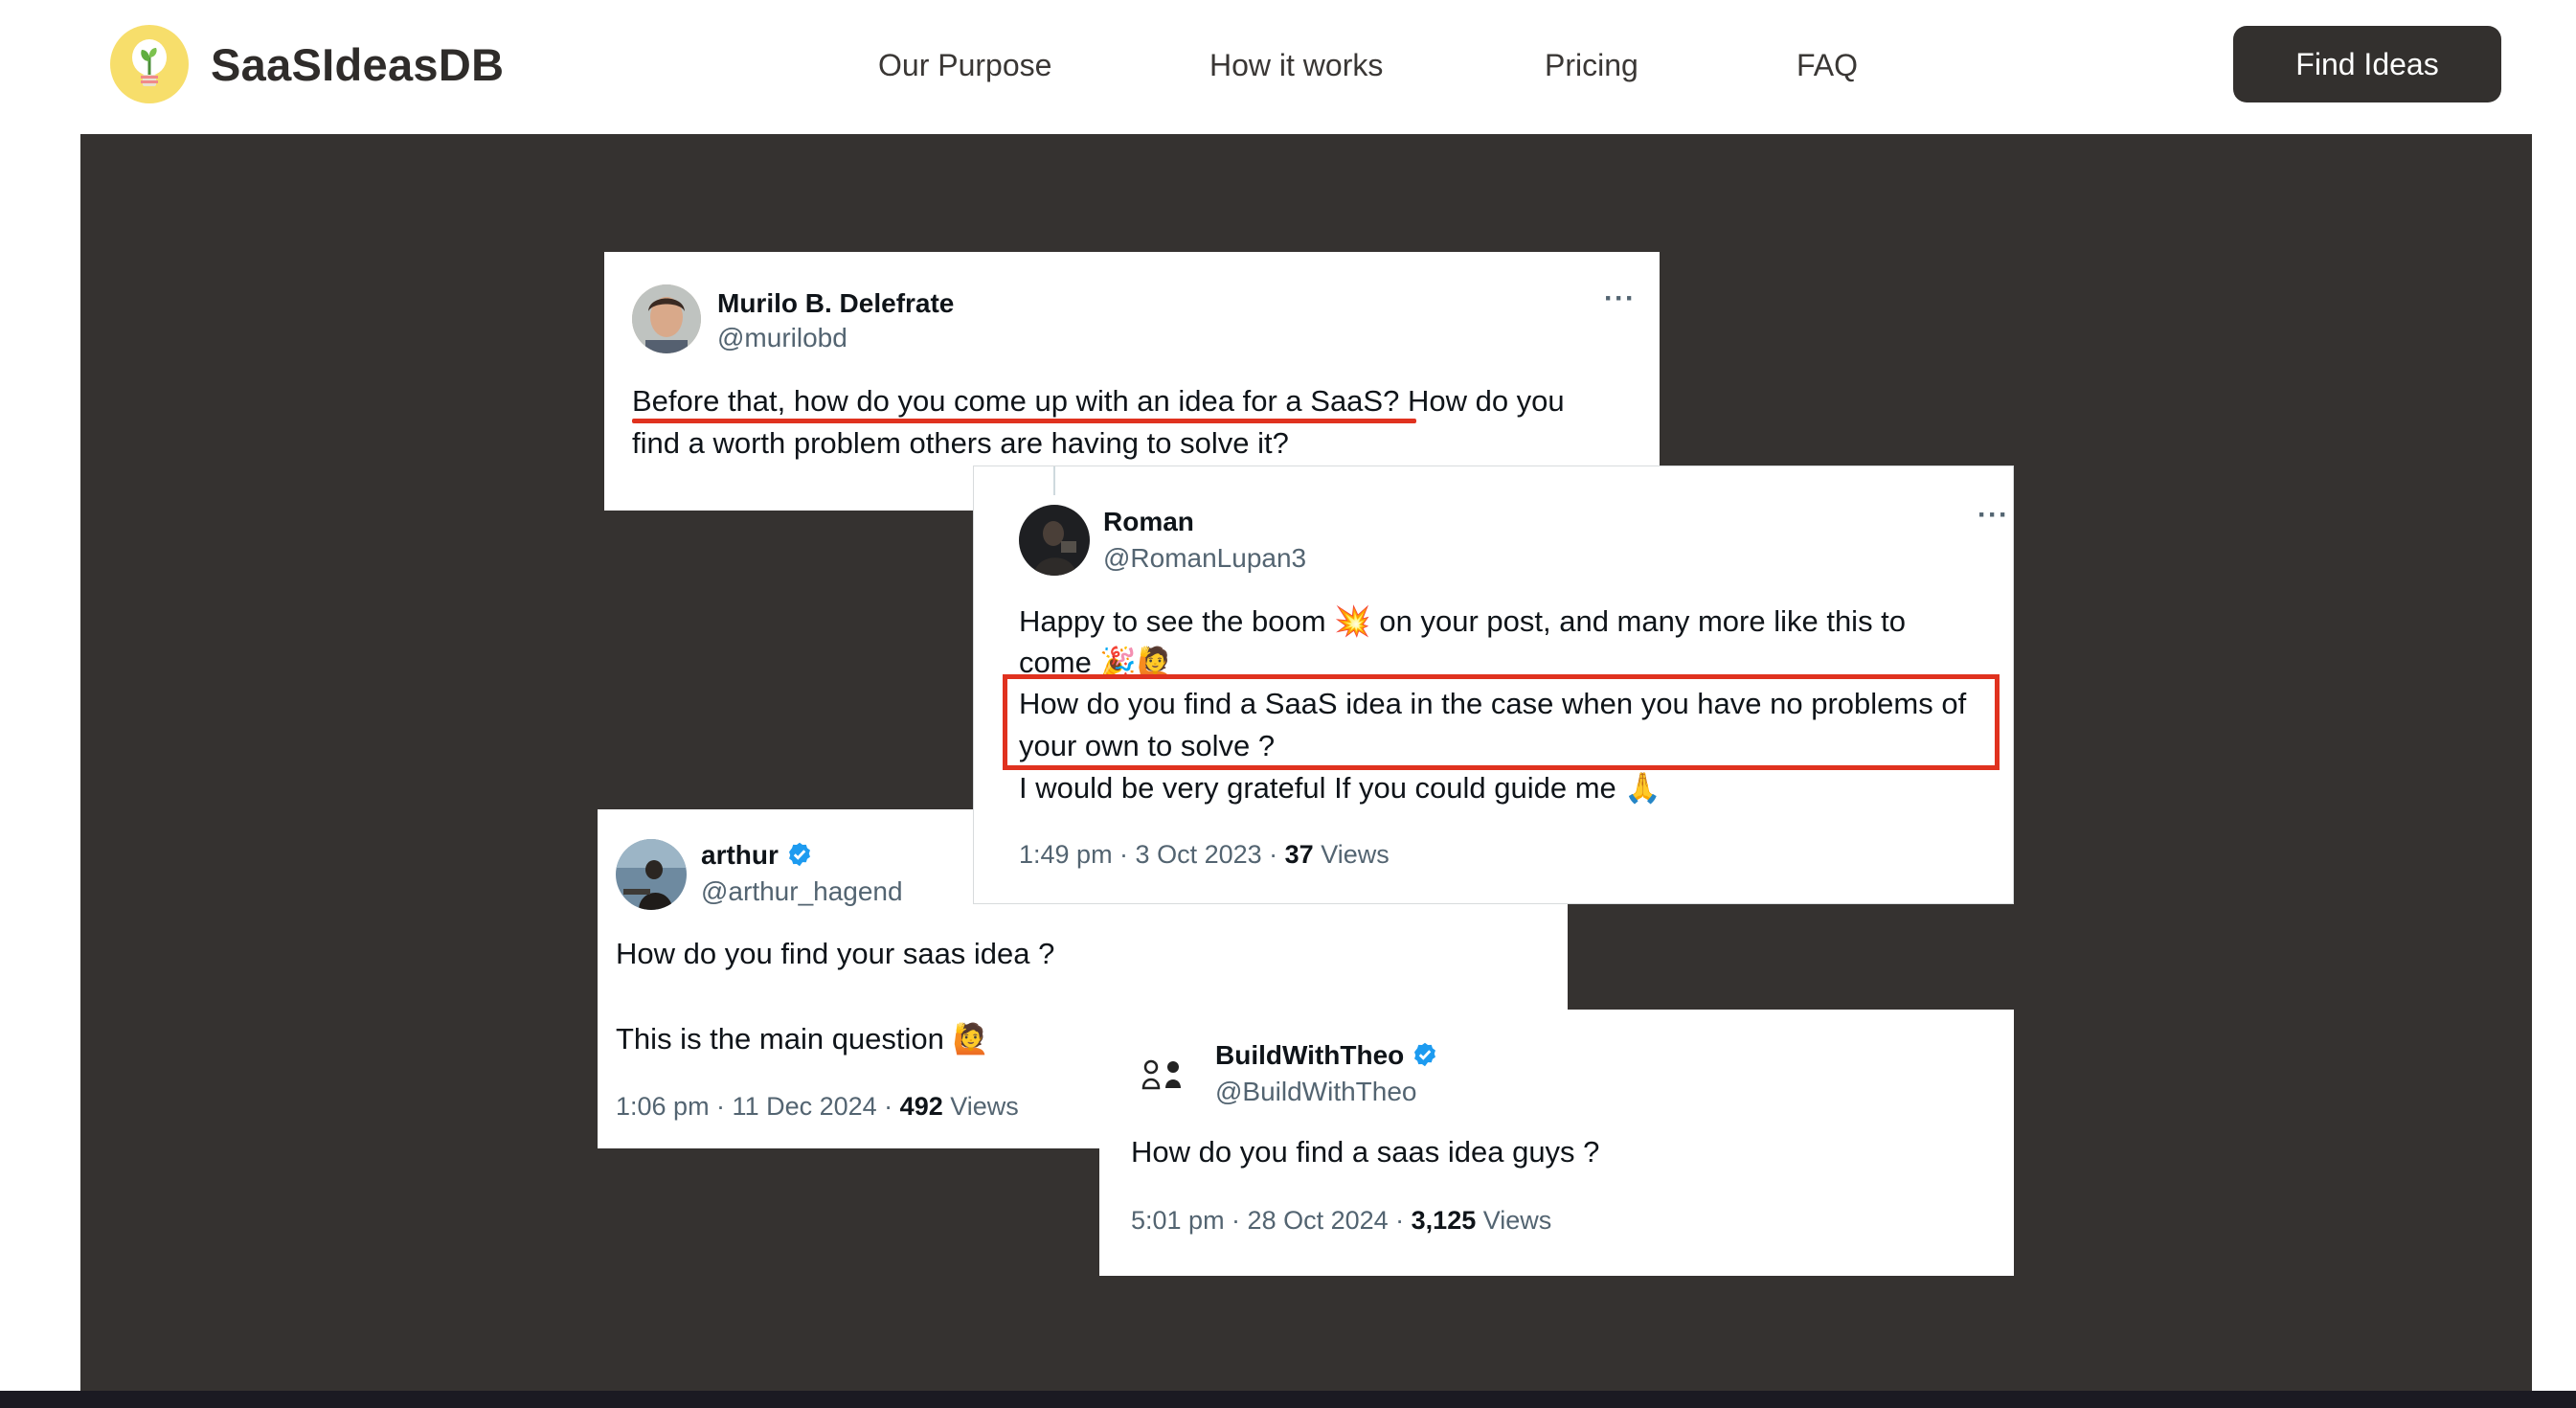  I want to click on tweet-text-line: This is the main question 🙋, so click(803, 1039).